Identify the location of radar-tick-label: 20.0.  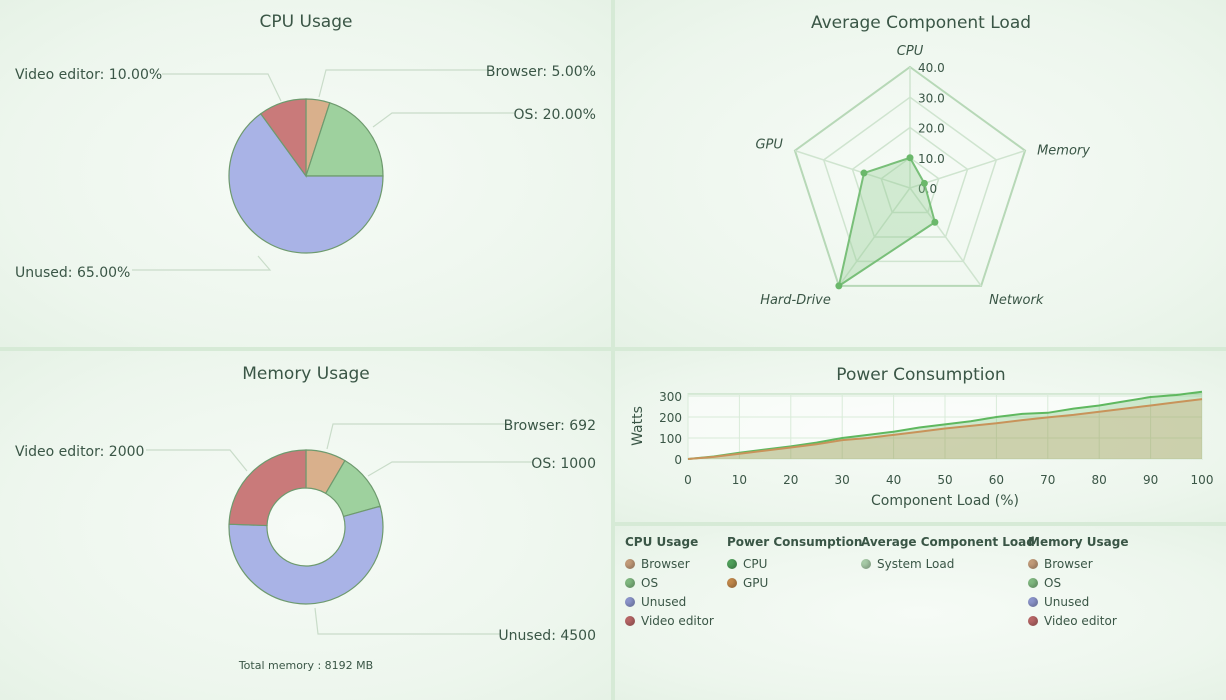
(931, 129).